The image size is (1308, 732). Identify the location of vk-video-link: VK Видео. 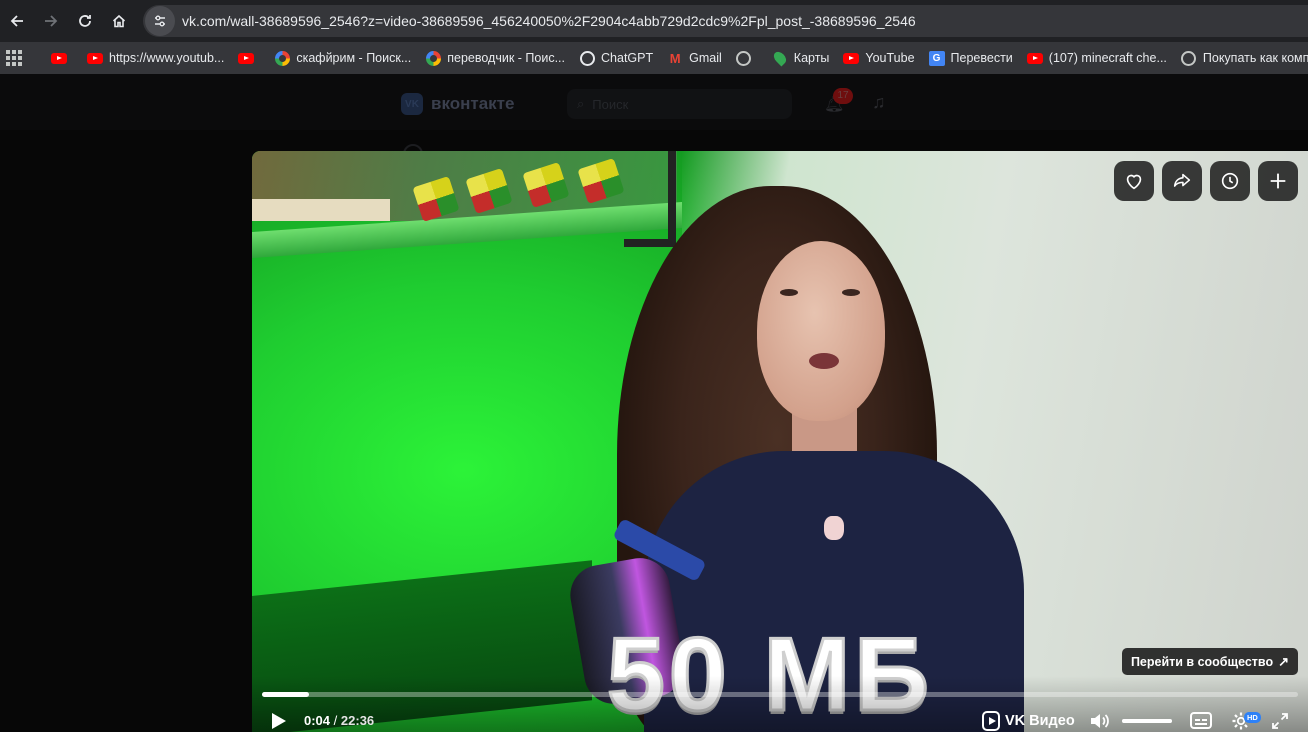
(1028, 721).